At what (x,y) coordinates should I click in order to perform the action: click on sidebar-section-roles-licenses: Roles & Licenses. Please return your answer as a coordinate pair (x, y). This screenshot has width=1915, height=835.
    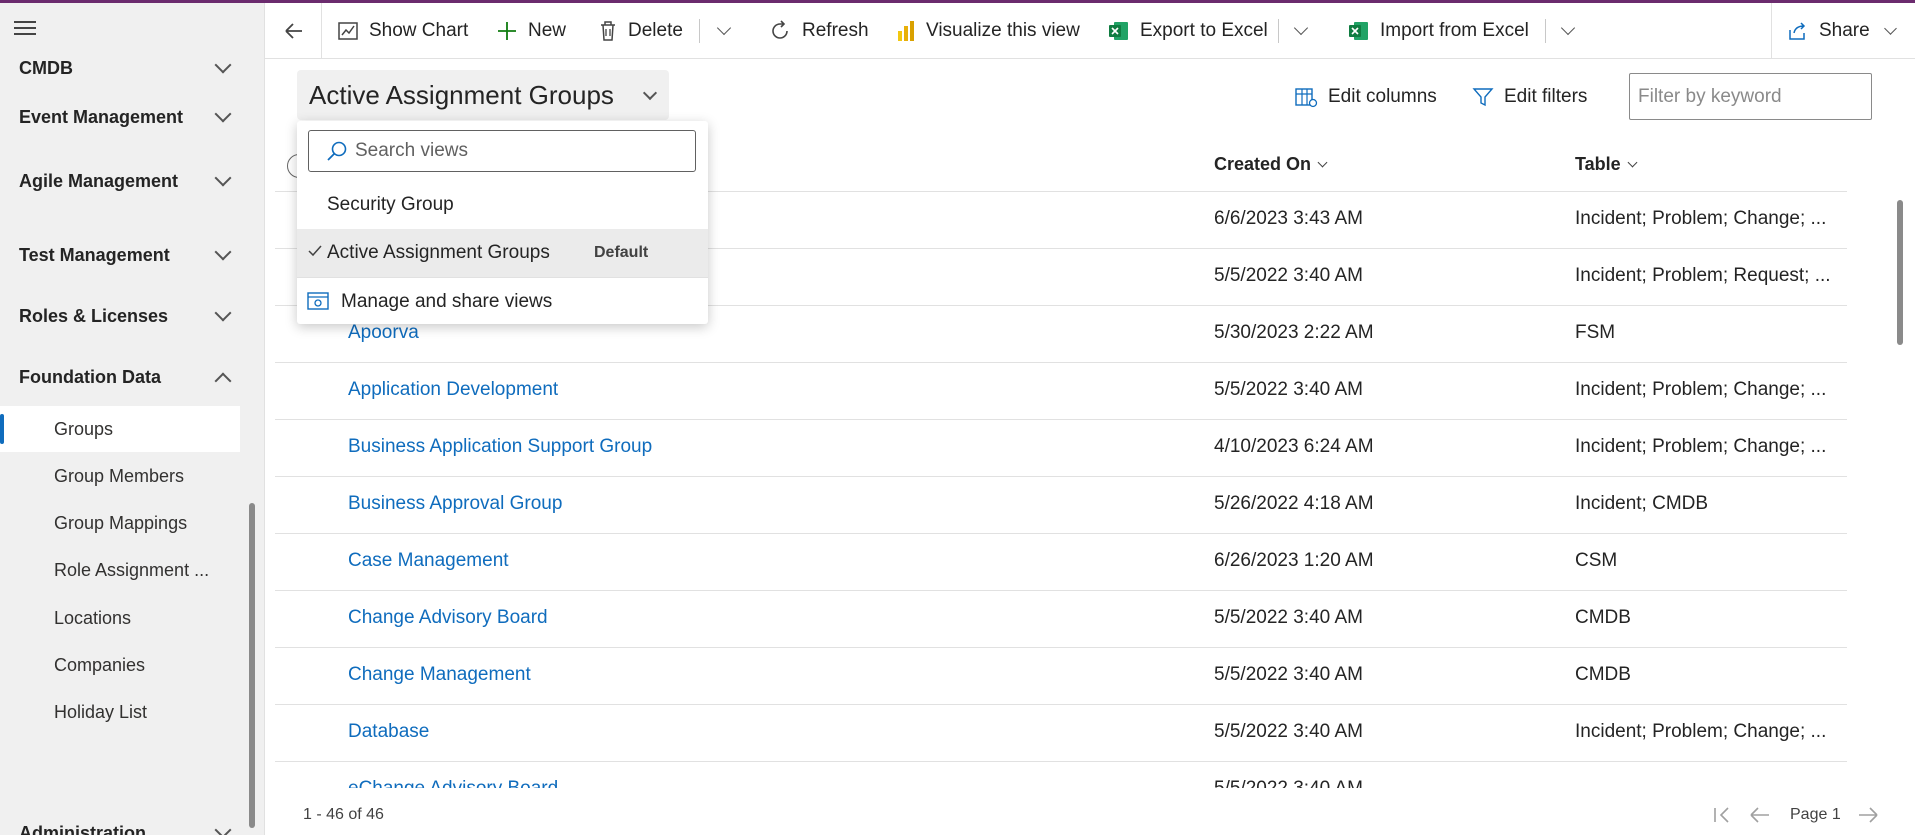
    Looking at the image, I should click on (125, 316).